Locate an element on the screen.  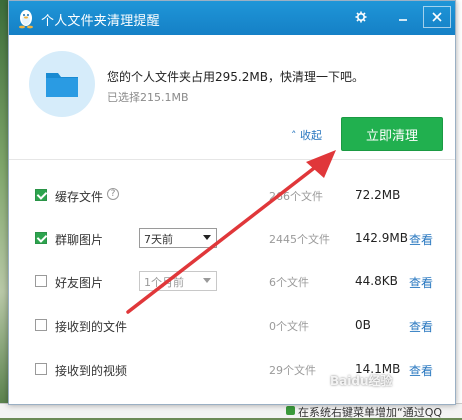
select-value: 1个月前 is located at coordinates (164, 282).